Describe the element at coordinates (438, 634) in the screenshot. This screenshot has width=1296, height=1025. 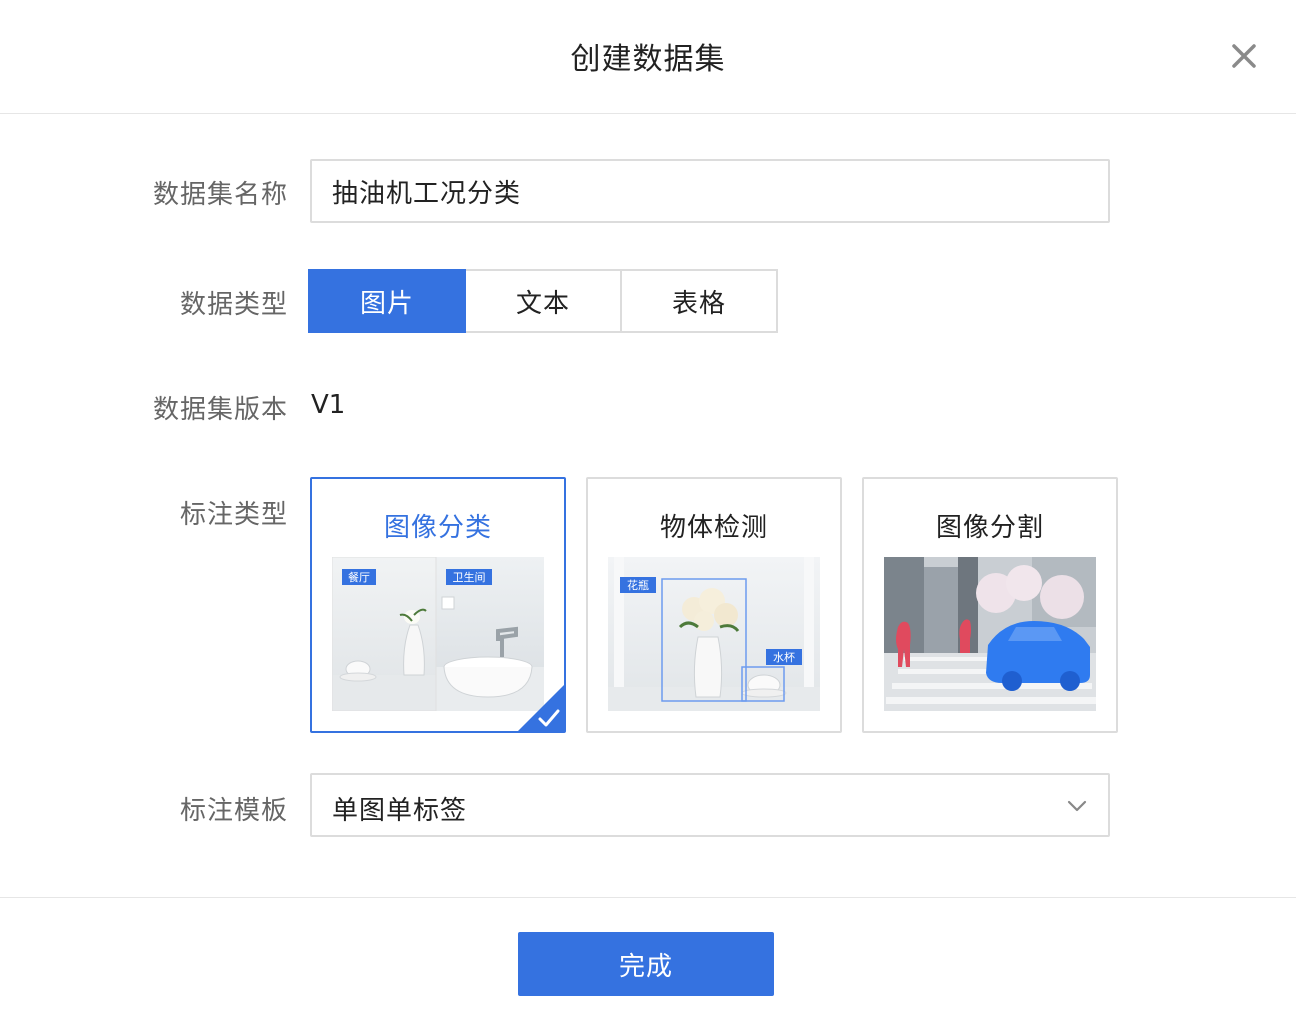
I see `image-classification-thumbnail: 餐厅 卫生间` at that location.